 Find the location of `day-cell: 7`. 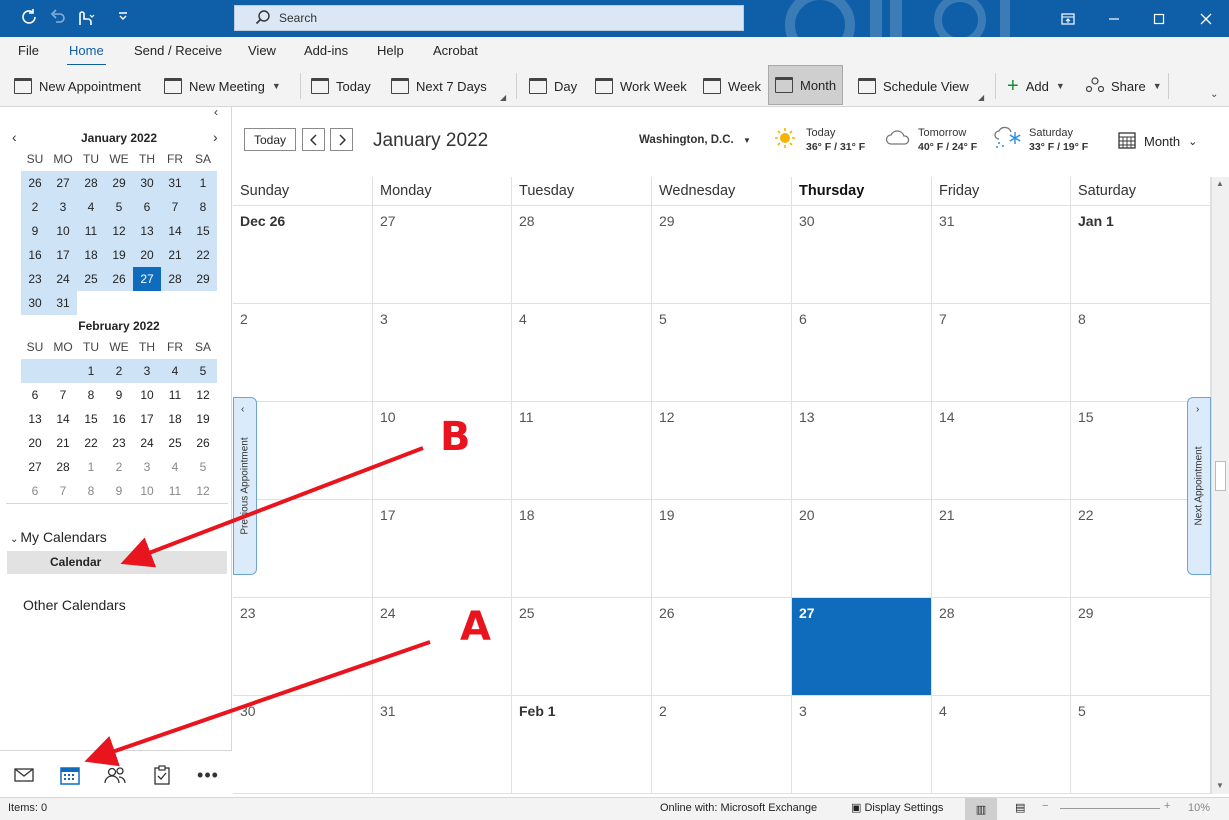

day-cell: 7 is located at coordinates (1001, 353).